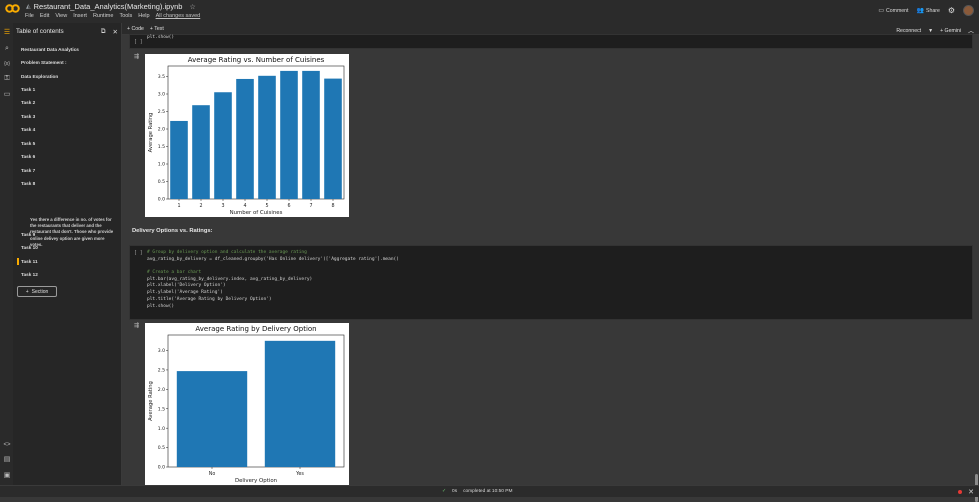 This screenshot has width=979, height=502. I want to click on toc-item-problem-statement: Problem Statement :, so click(44, 62).